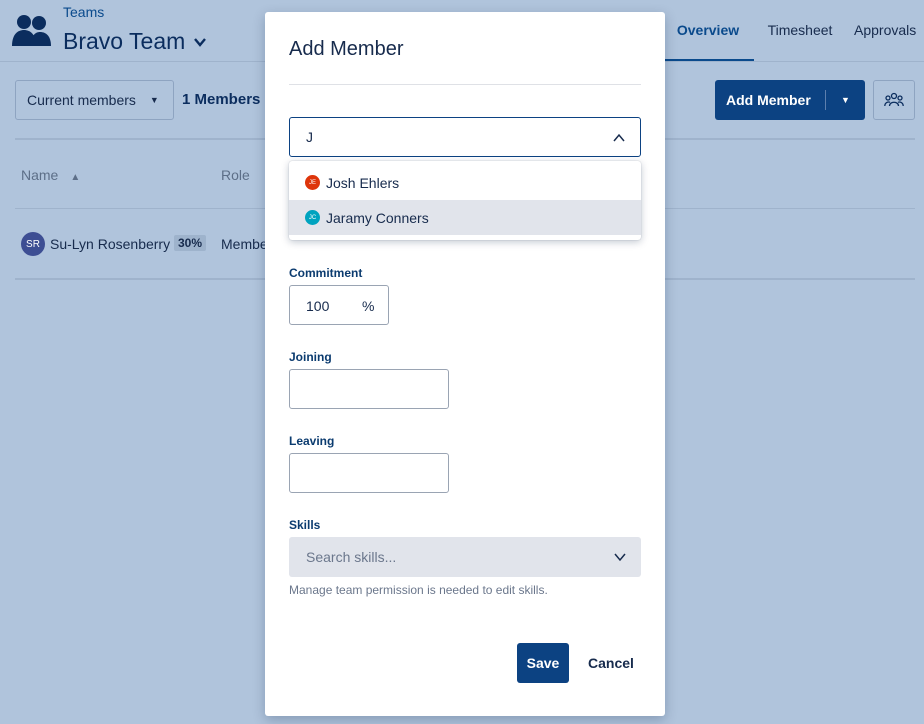 This screenshot has width=924, height=724. Describe the element at coordinates (235, 175) in the screenshot. I see `column-header-role: Role` at that location.